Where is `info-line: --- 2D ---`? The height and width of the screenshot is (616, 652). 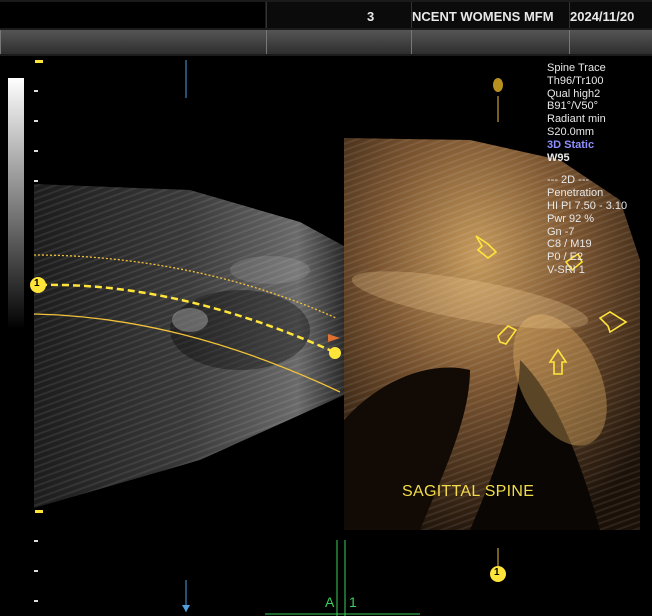 info-line: --- 2D --- is located at coordinates (568, 180).